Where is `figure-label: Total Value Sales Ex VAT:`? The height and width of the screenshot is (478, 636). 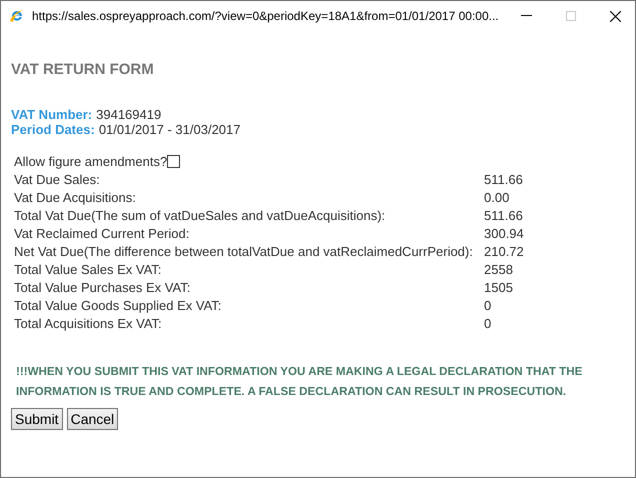
figure-label: Total Value Sales Ex VAT: is located at coordinates (88, 269).